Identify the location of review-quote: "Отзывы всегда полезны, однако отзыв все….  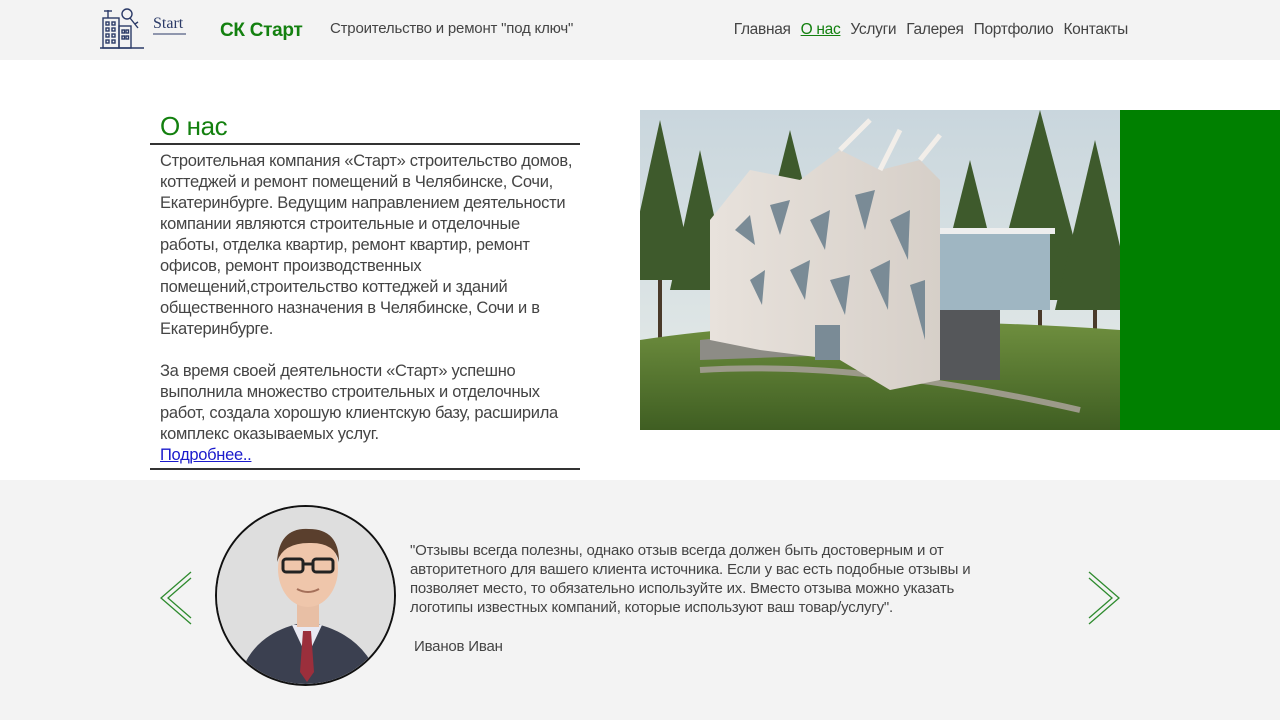
(690, 579).